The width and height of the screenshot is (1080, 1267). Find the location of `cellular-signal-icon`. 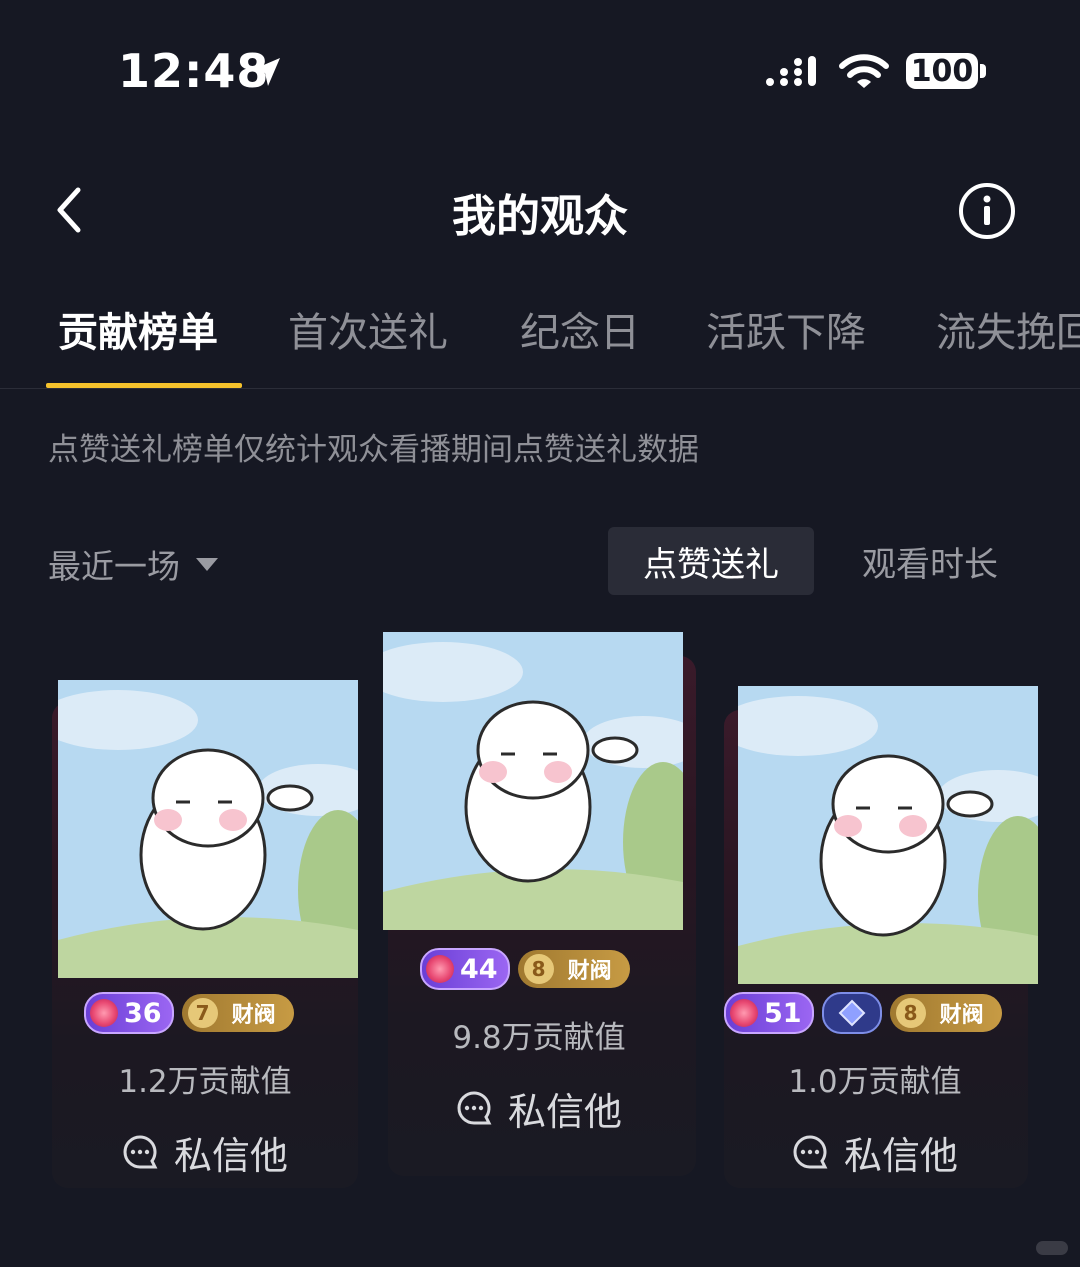

cellular-signal-icon is located at coordinates (791, 71).